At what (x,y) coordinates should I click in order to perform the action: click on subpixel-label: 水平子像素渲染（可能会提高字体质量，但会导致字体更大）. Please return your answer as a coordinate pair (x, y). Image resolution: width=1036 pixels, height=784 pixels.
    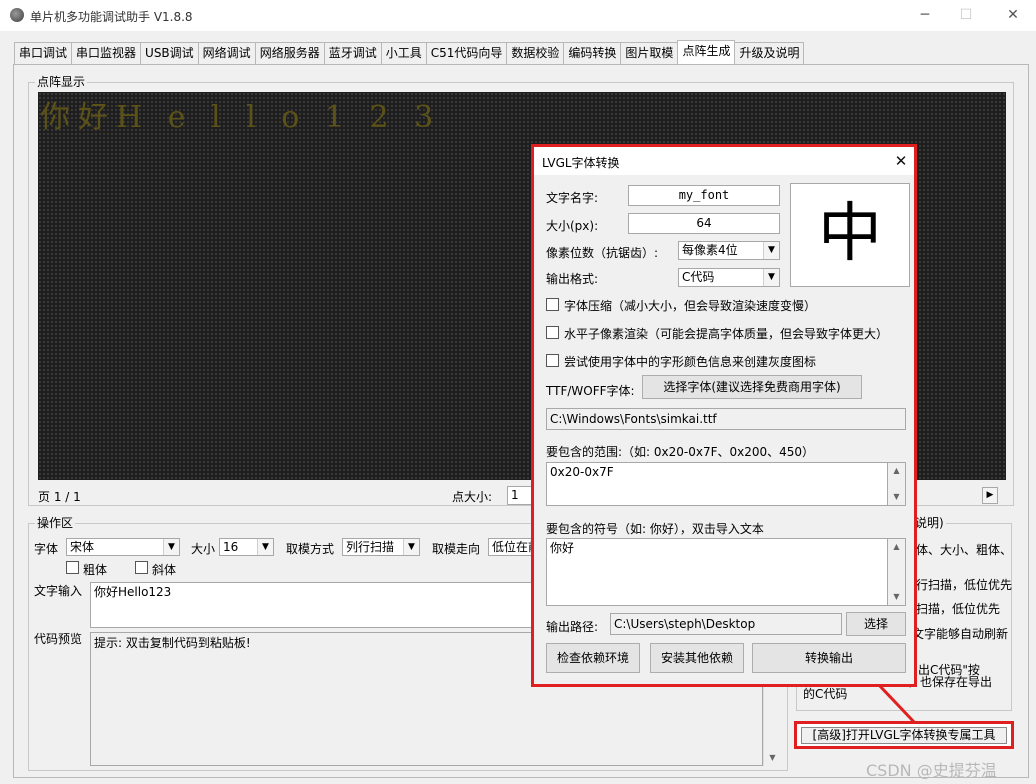
    Looking at the image, I should click on (726, 334).